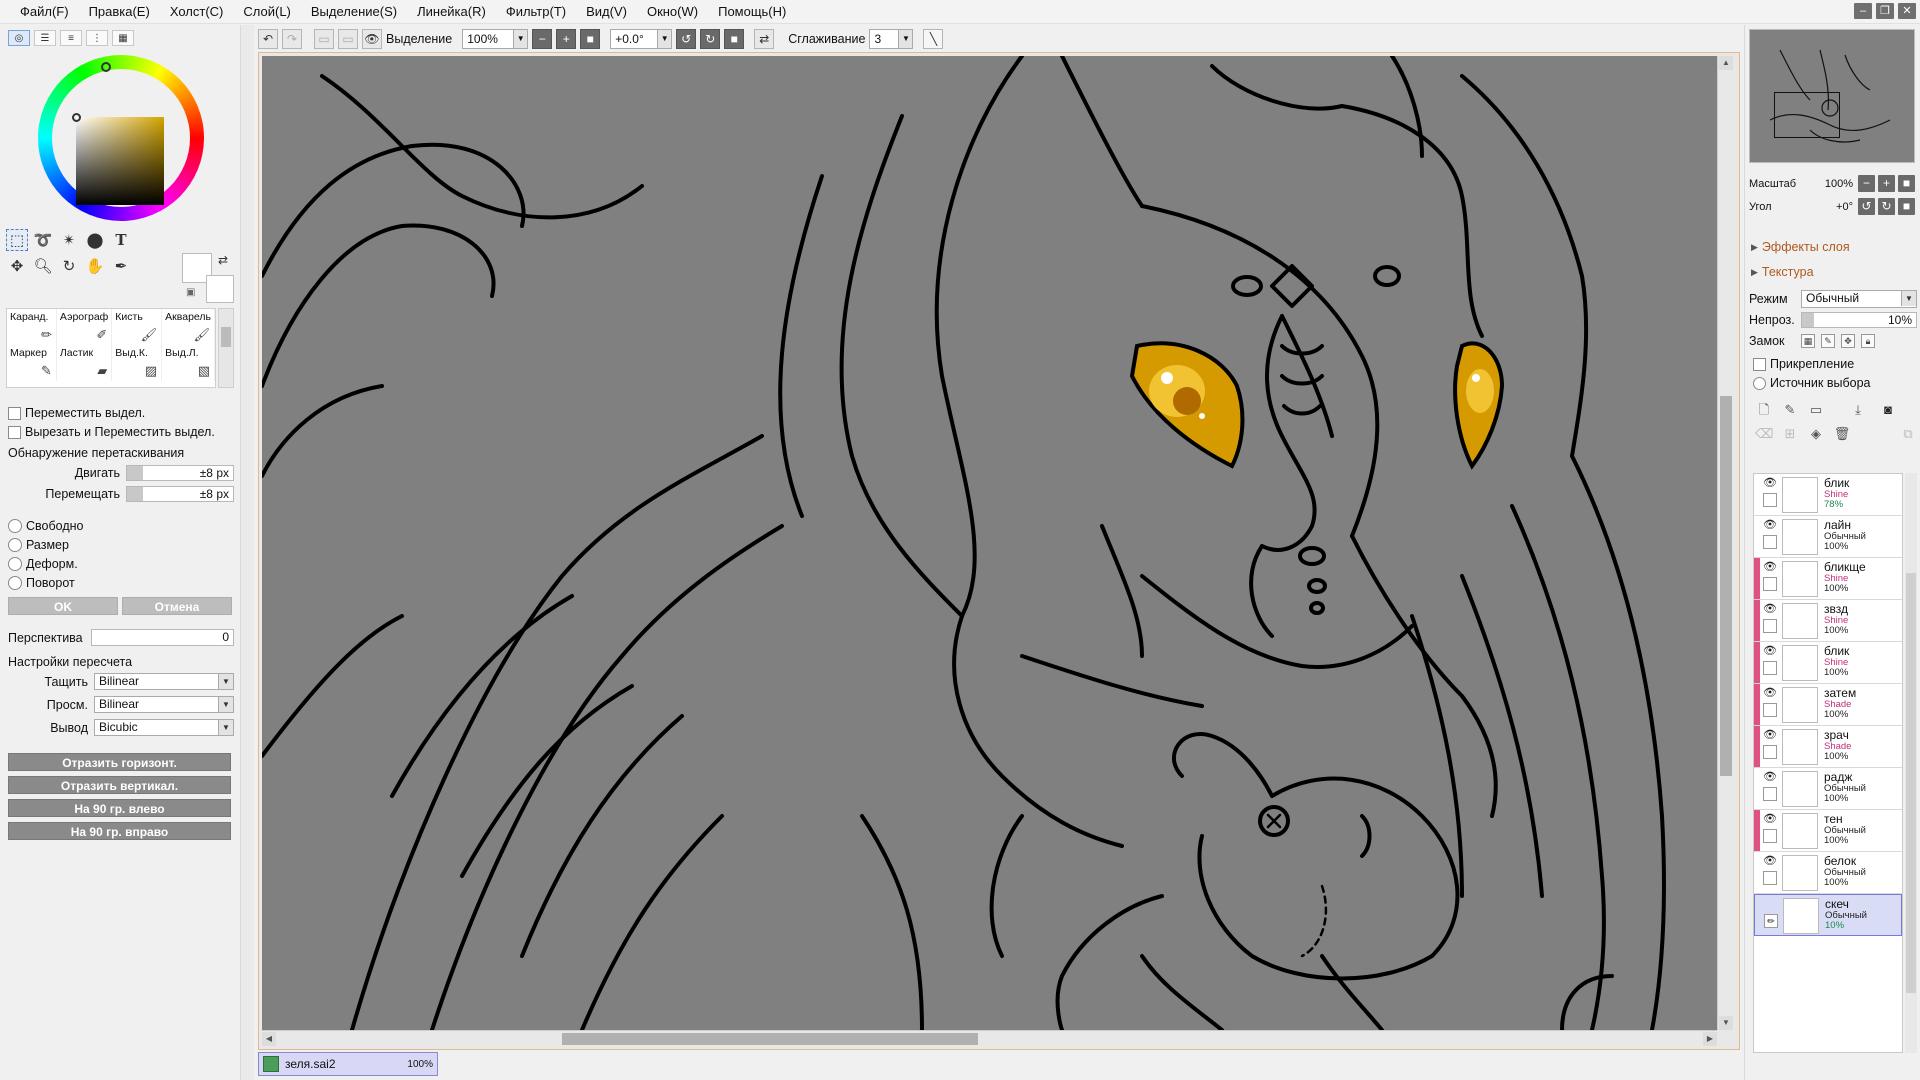 Image resolution: width=1920 pixels, height=1080 pixels. What do you see at coordinates (69, 266) in the screenshot?
I see `rotate-icon: ↻` at bounding box center [69, 266].